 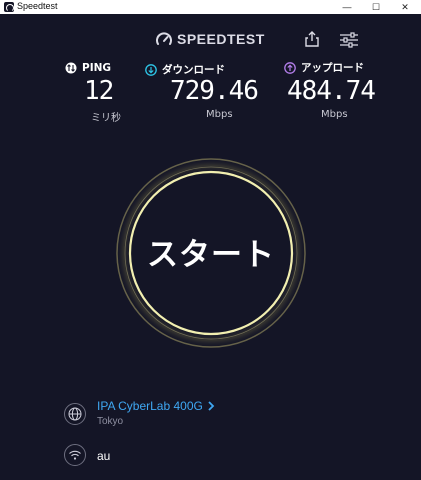 What do you see at coordinates (151, 69) in the screenshot?
I see `download-arrow-icon` at bounding box center [151, 69].